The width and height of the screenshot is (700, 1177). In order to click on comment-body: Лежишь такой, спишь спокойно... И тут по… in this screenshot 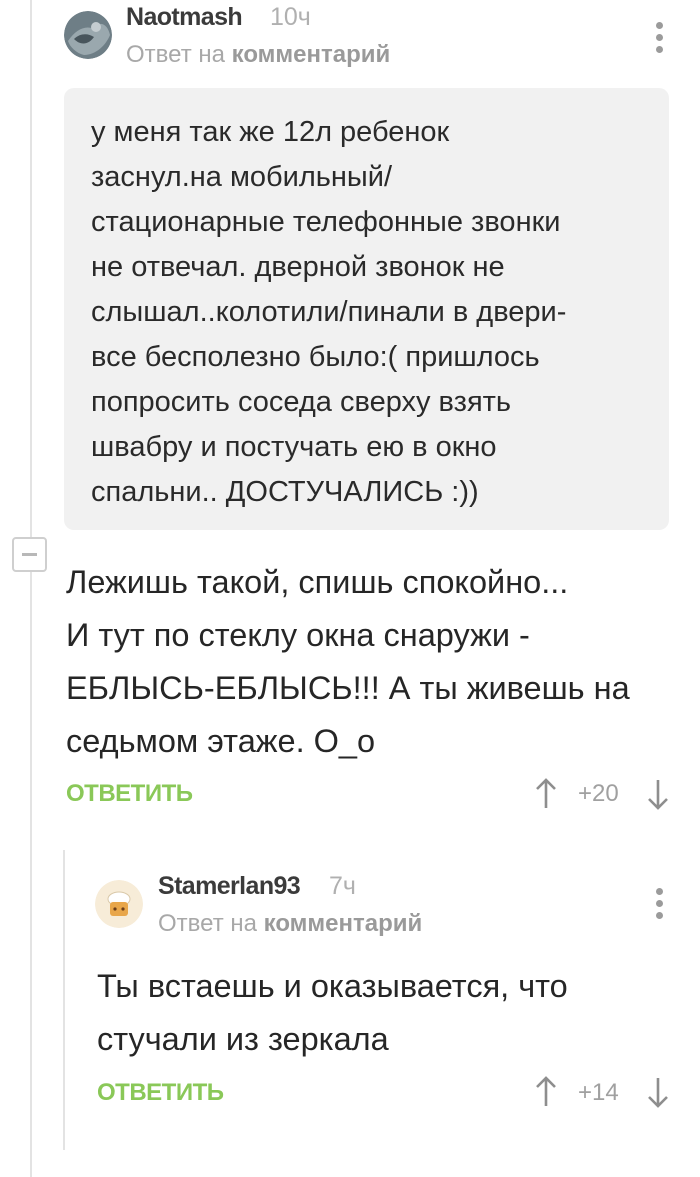, I will do `click(348, 662)`.